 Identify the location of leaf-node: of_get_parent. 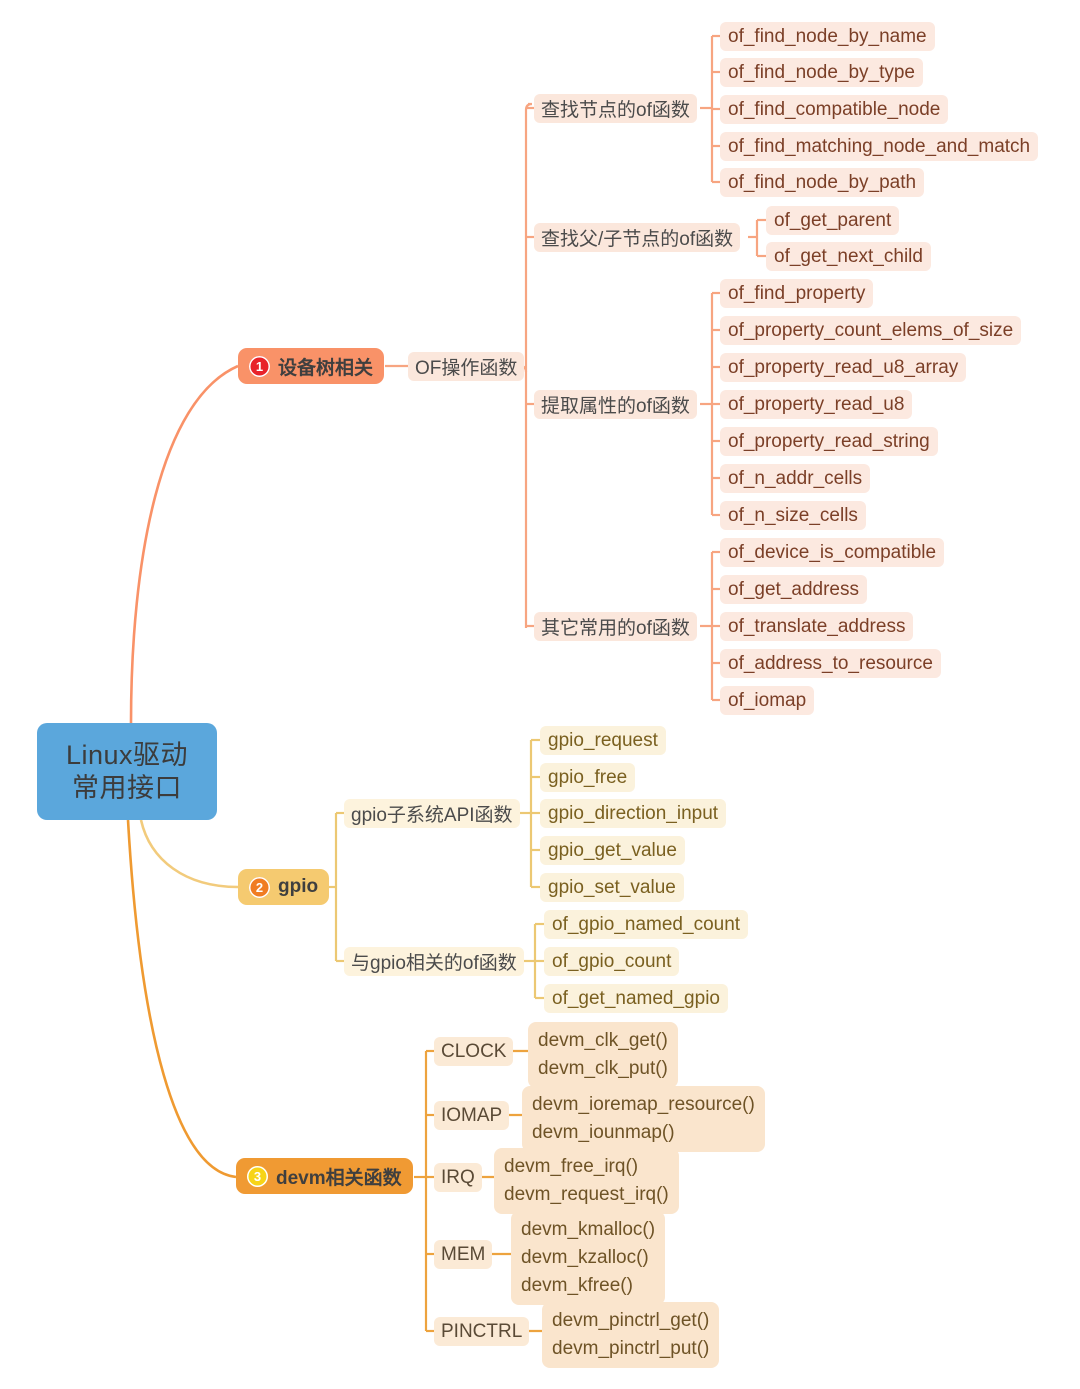
(833, 220).